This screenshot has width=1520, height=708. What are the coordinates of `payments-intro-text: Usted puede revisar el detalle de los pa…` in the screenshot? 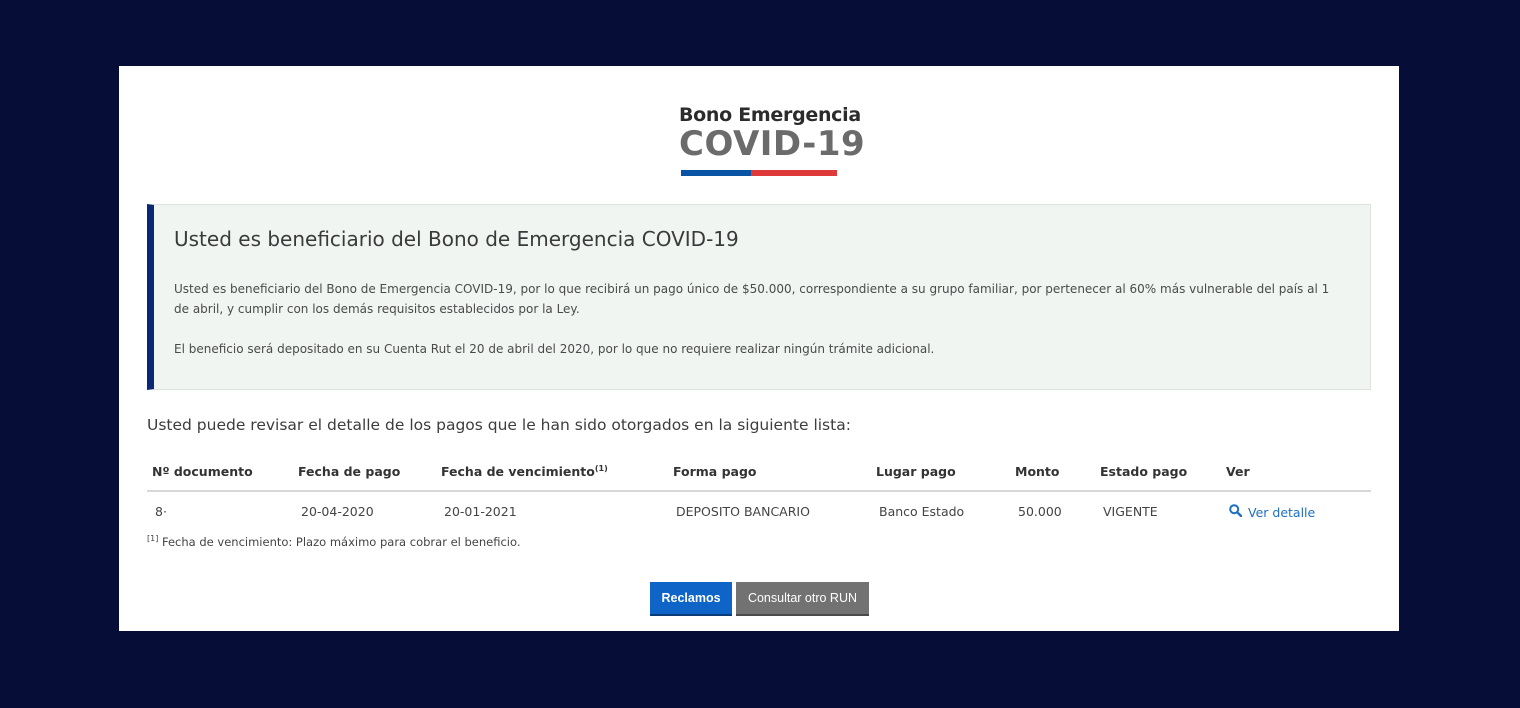 It's located at (499, 425).